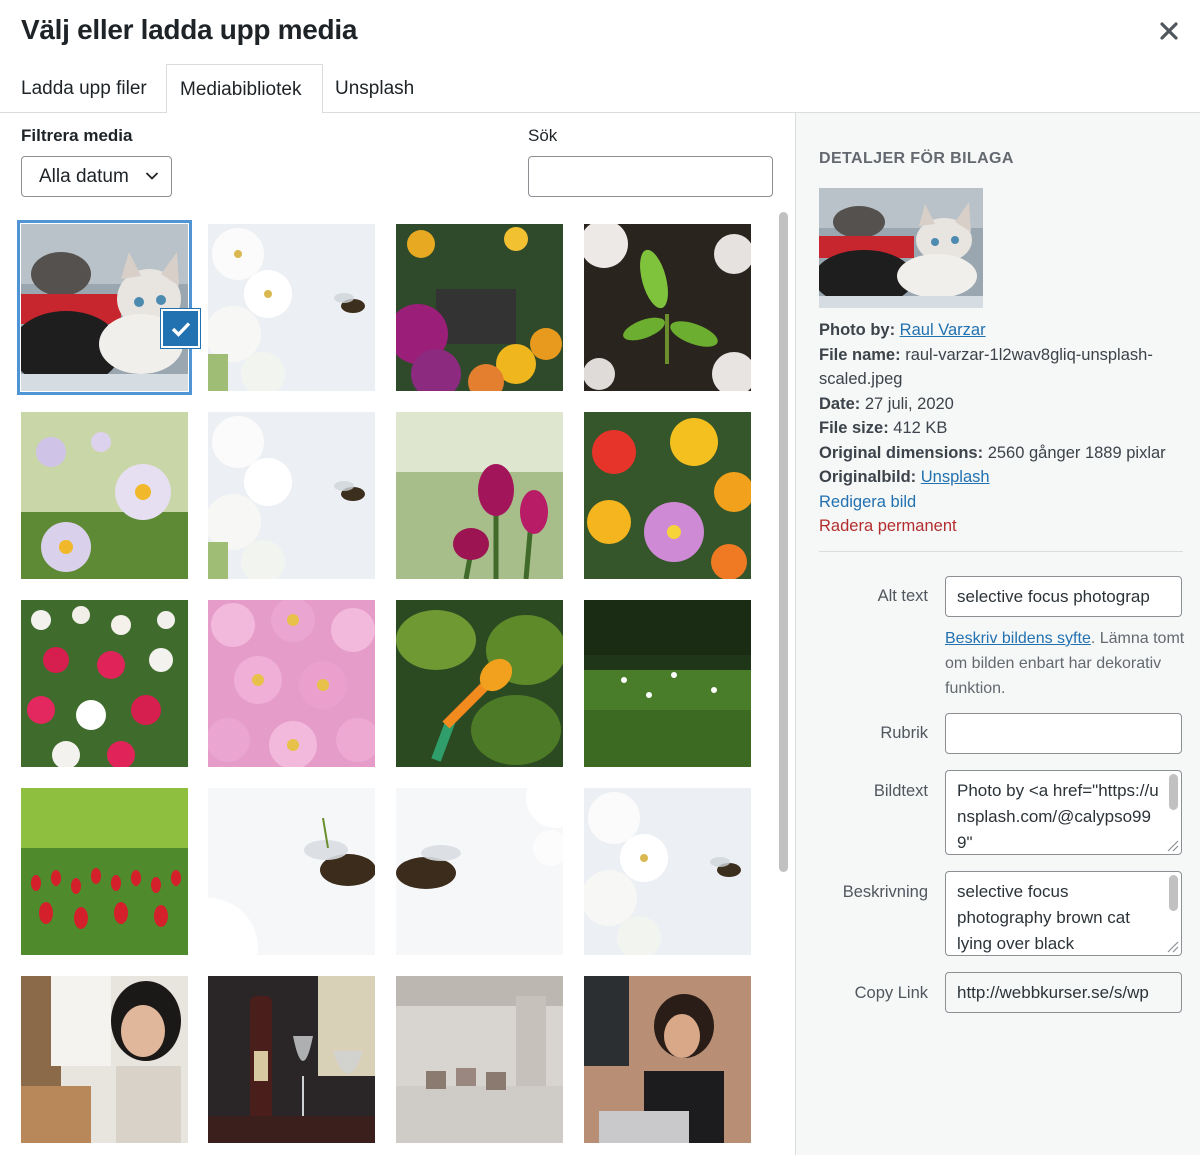  What do you see at coordinates (1173, 893) in the screenshot?
I see `description-scrollbar` at bounding box center [1173, 893].